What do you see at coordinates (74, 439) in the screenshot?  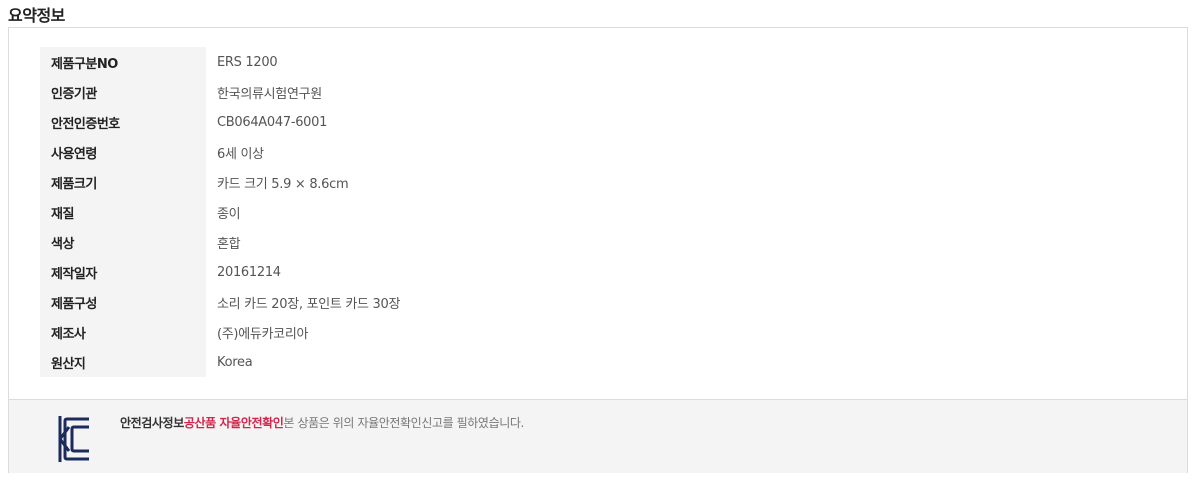 I see `kc-certification-icon` at bounding box center [74, 439].